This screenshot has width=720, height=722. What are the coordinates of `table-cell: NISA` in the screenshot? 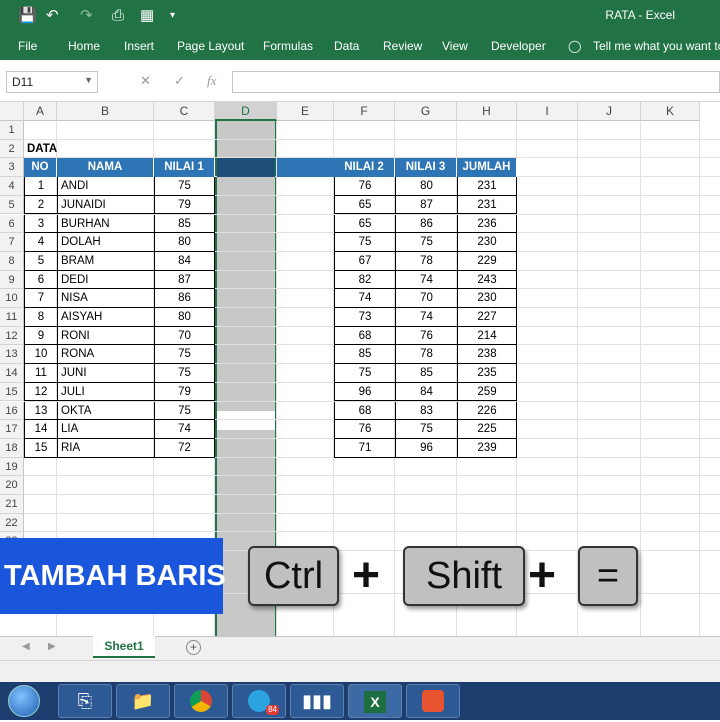 It's located at (105, 298).